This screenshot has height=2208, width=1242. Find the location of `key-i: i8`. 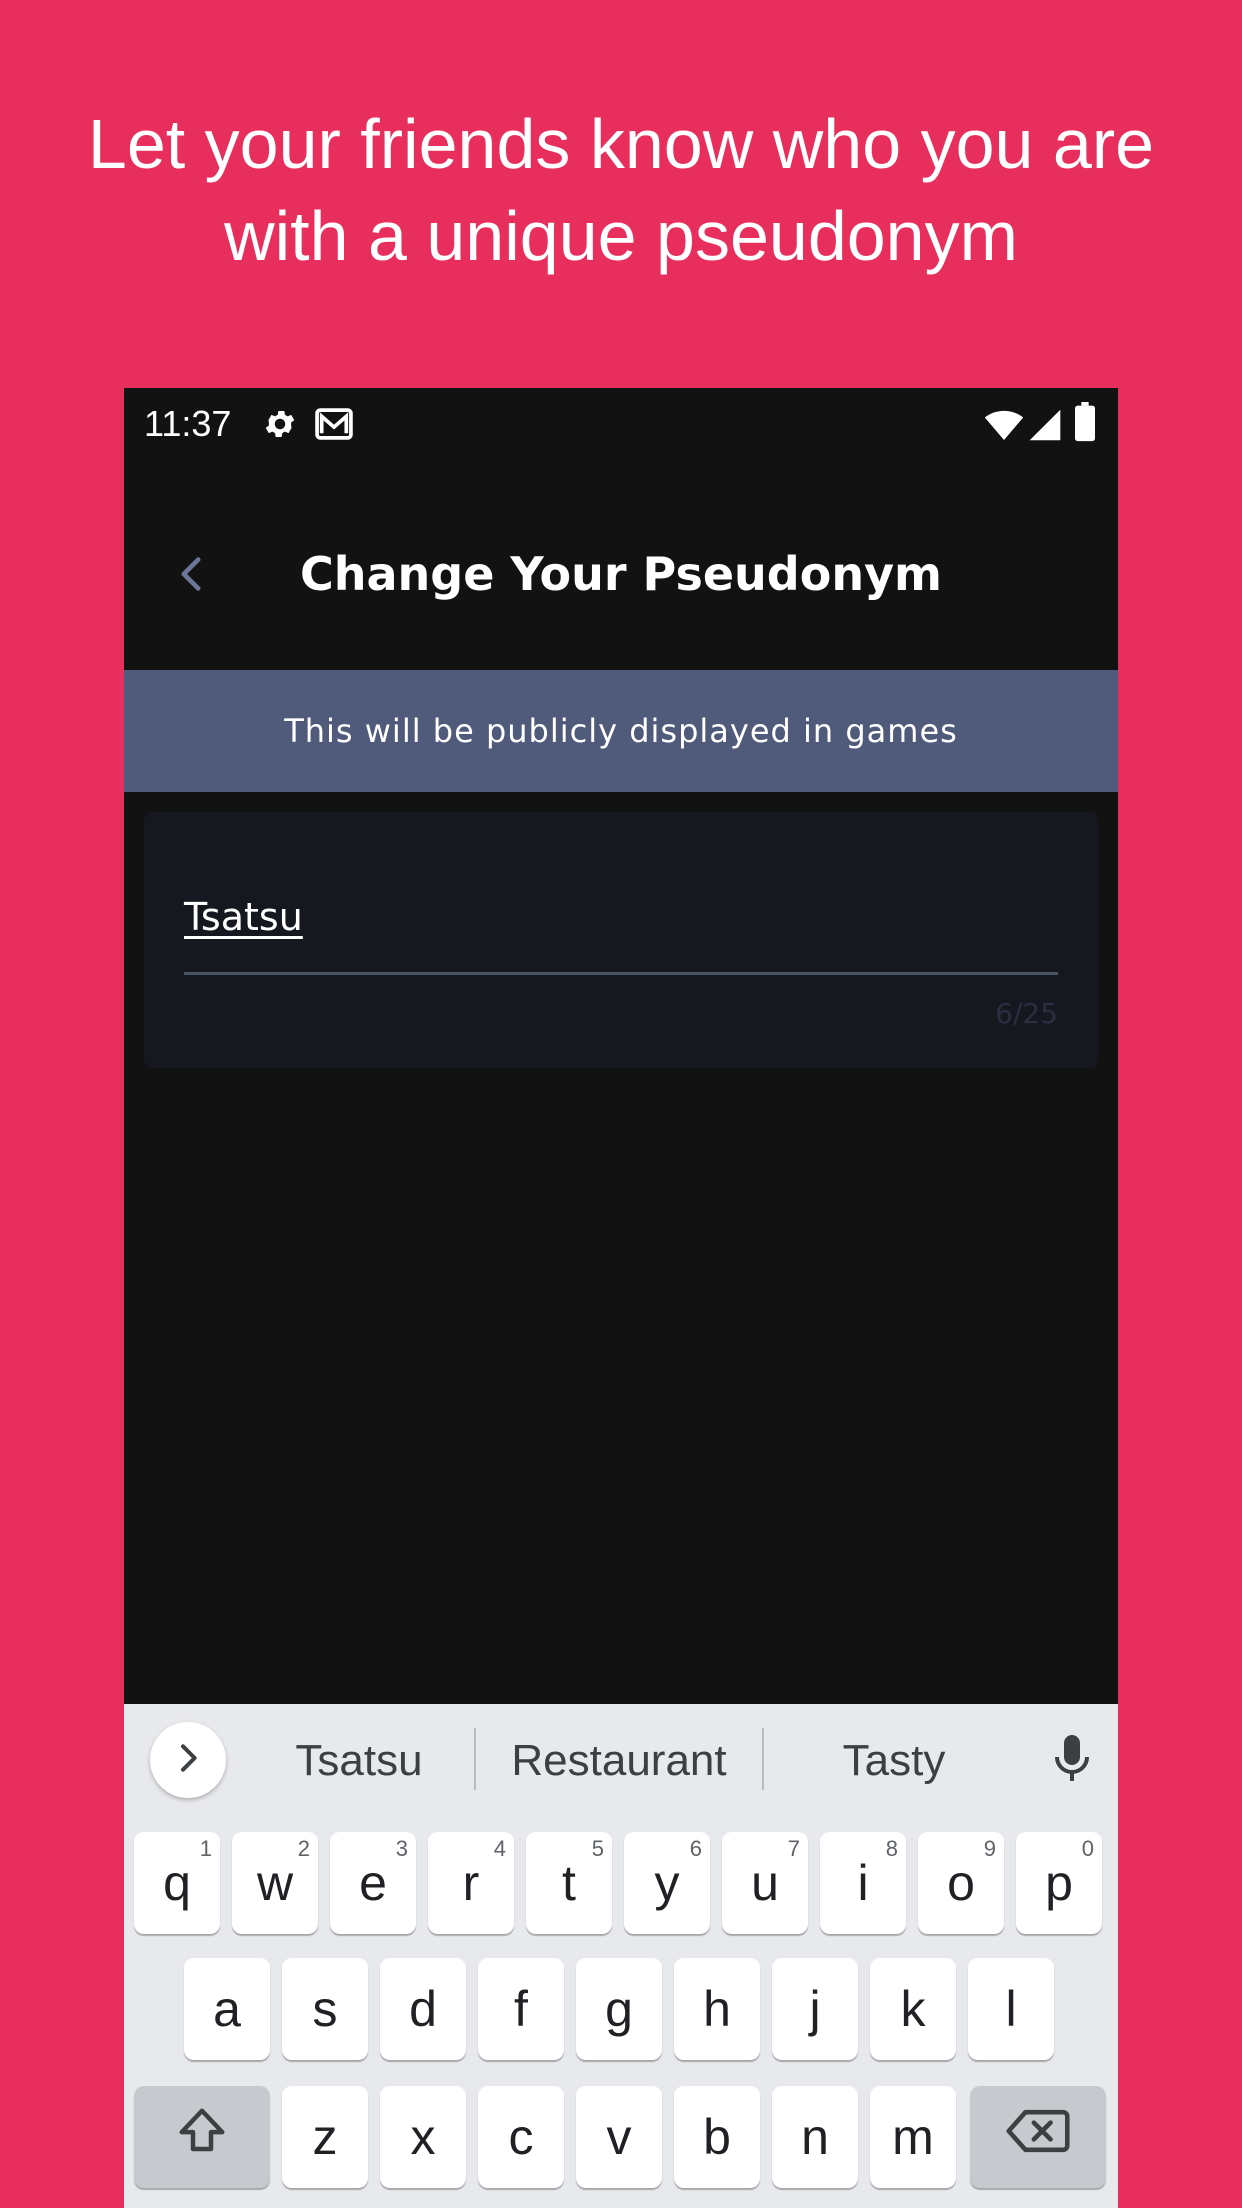

key-i: i8 is located at coordinates (863, 1883).